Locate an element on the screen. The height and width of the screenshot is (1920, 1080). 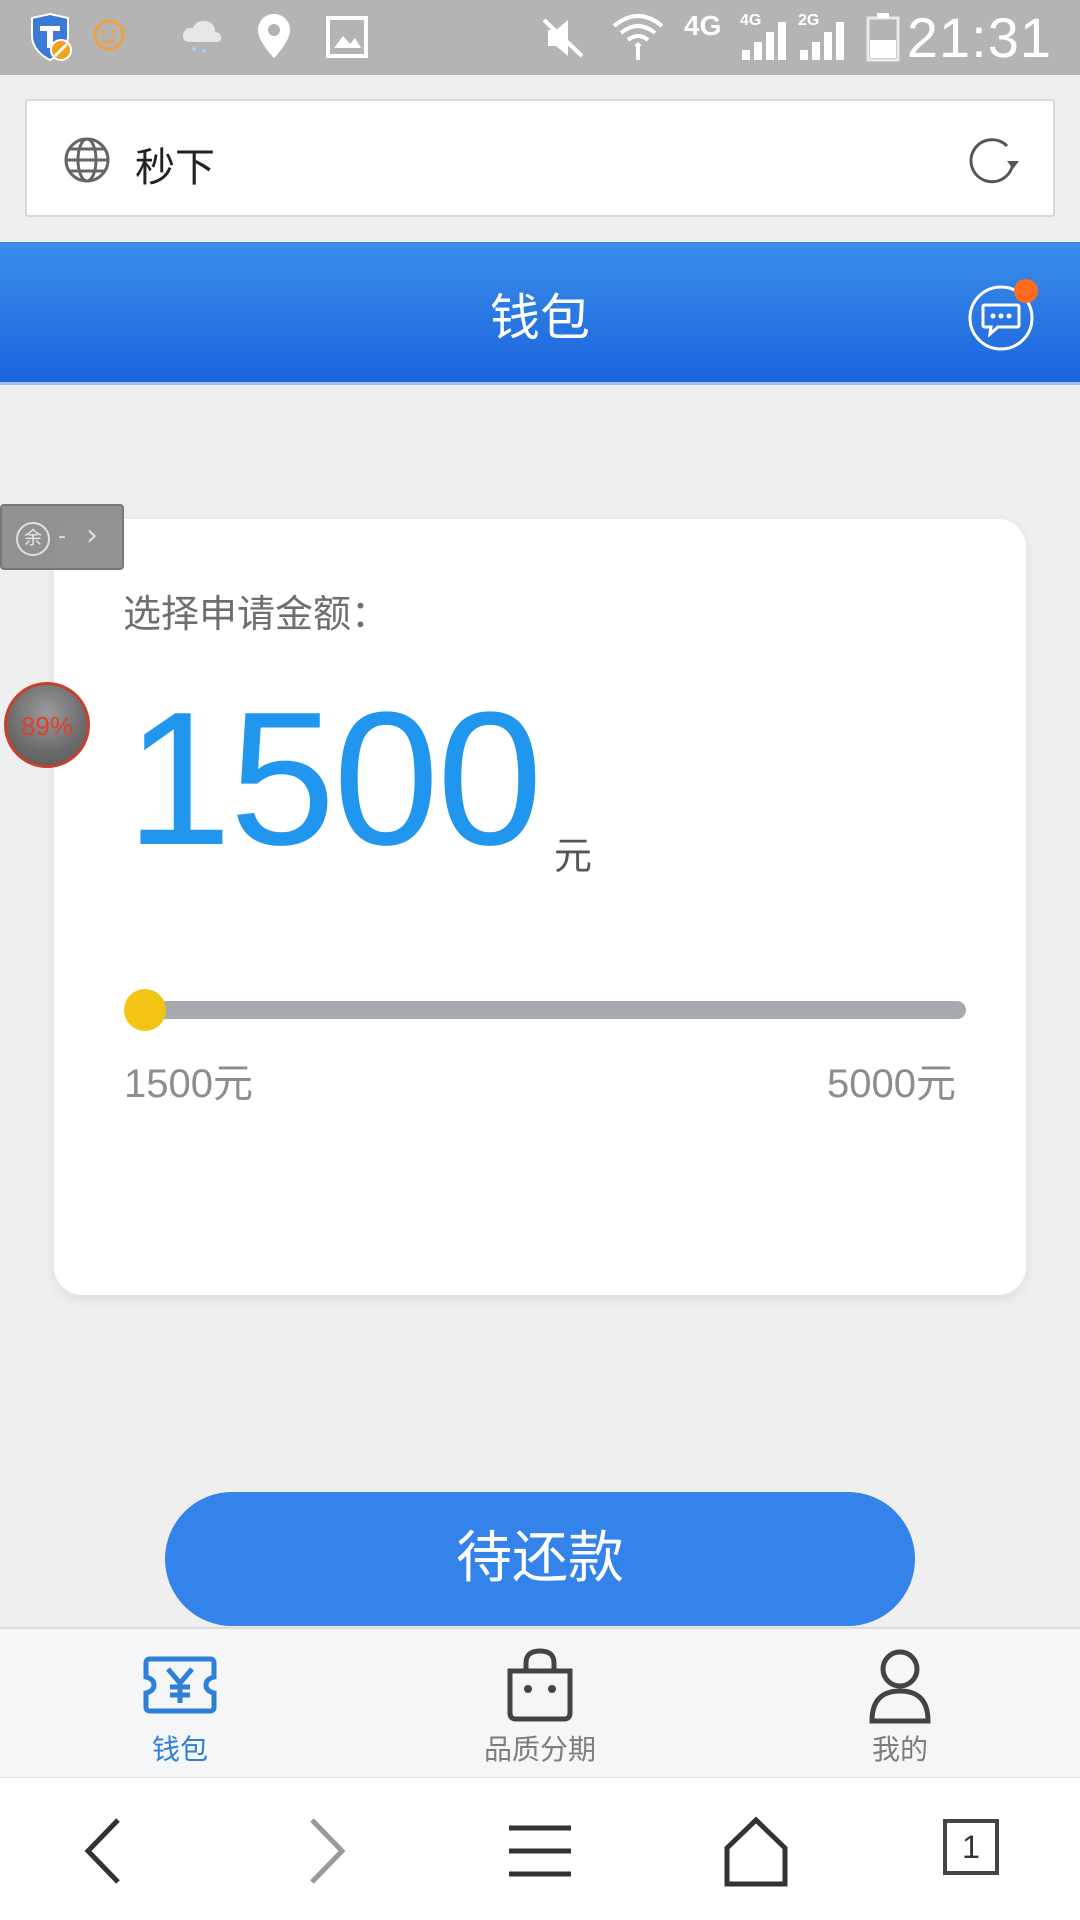
floating-battery-bubble: 89% is located at coordinates (47, 725).